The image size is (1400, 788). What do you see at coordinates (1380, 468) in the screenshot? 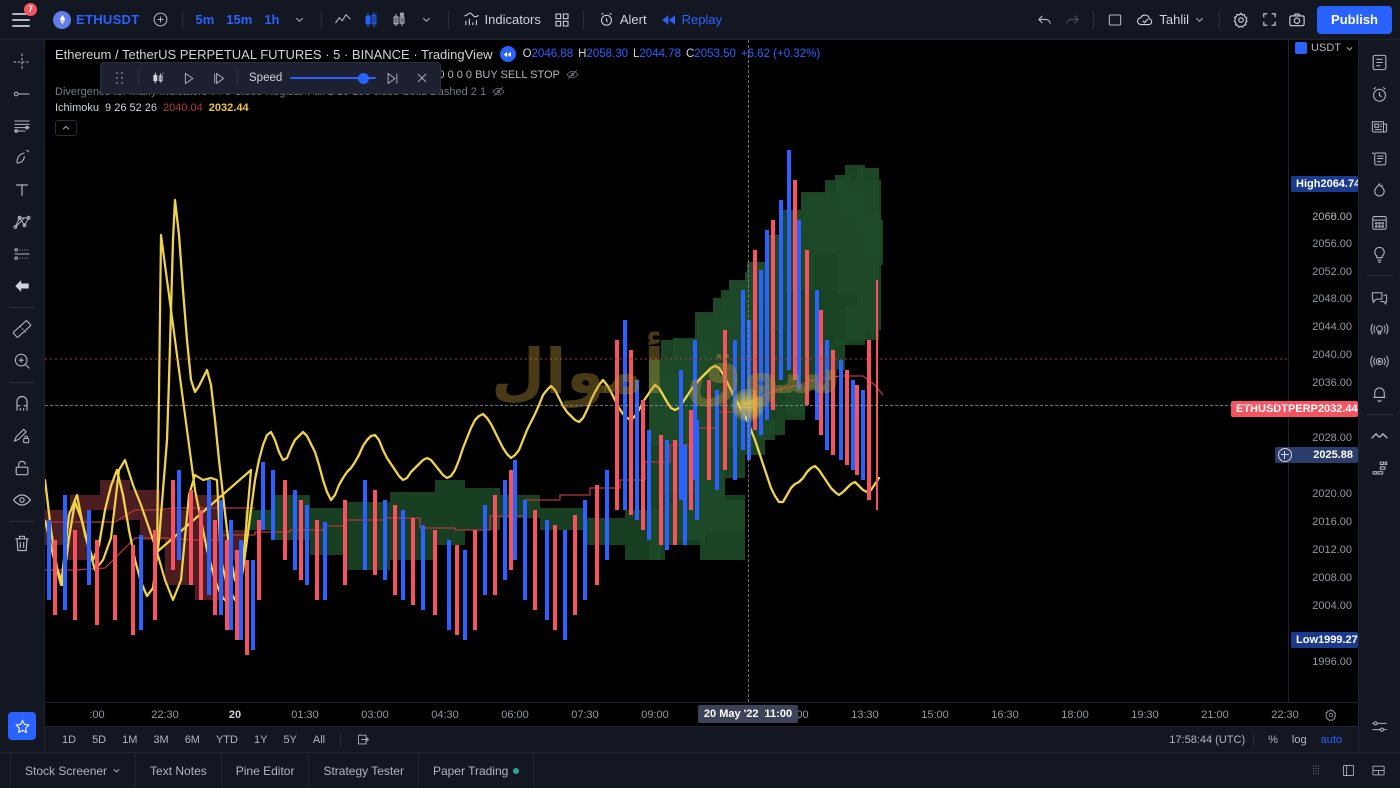
I see `object-tree-panel-button` at bounding box center [1380, 468].